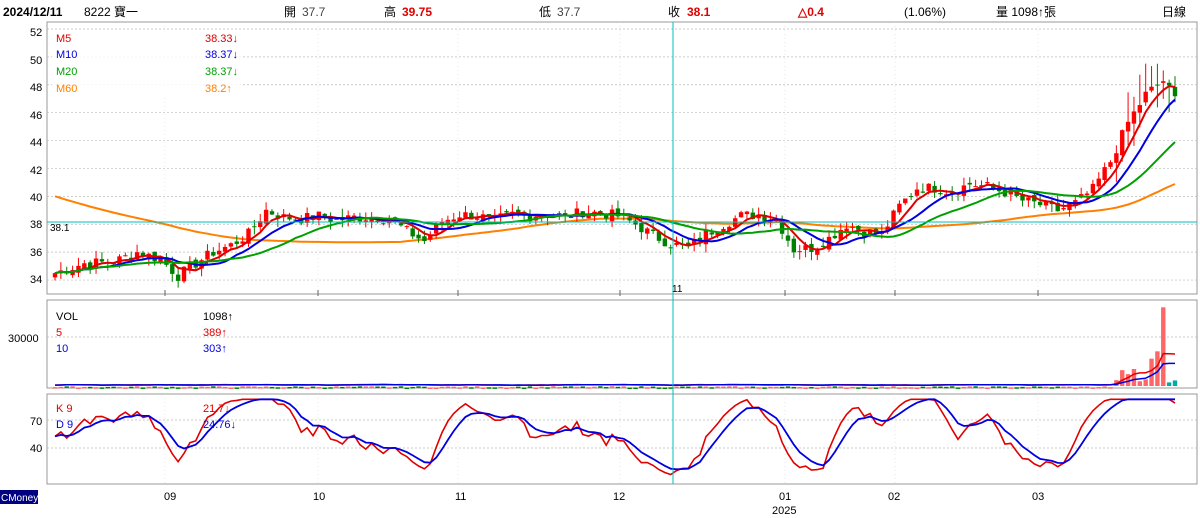 The width and height of the screenshot is (1200, 518). What do you see at coordinates (569, 12) in the screenshot?
I see `header-low: 37.7` at bounding box center [569, 12].